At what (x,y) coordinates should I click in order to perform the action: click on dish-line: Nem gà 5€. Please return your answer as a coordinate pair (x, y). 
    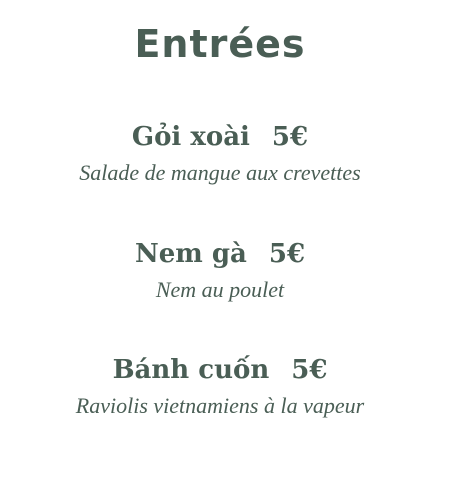
    Looking at the image, I should click on (220, 254).